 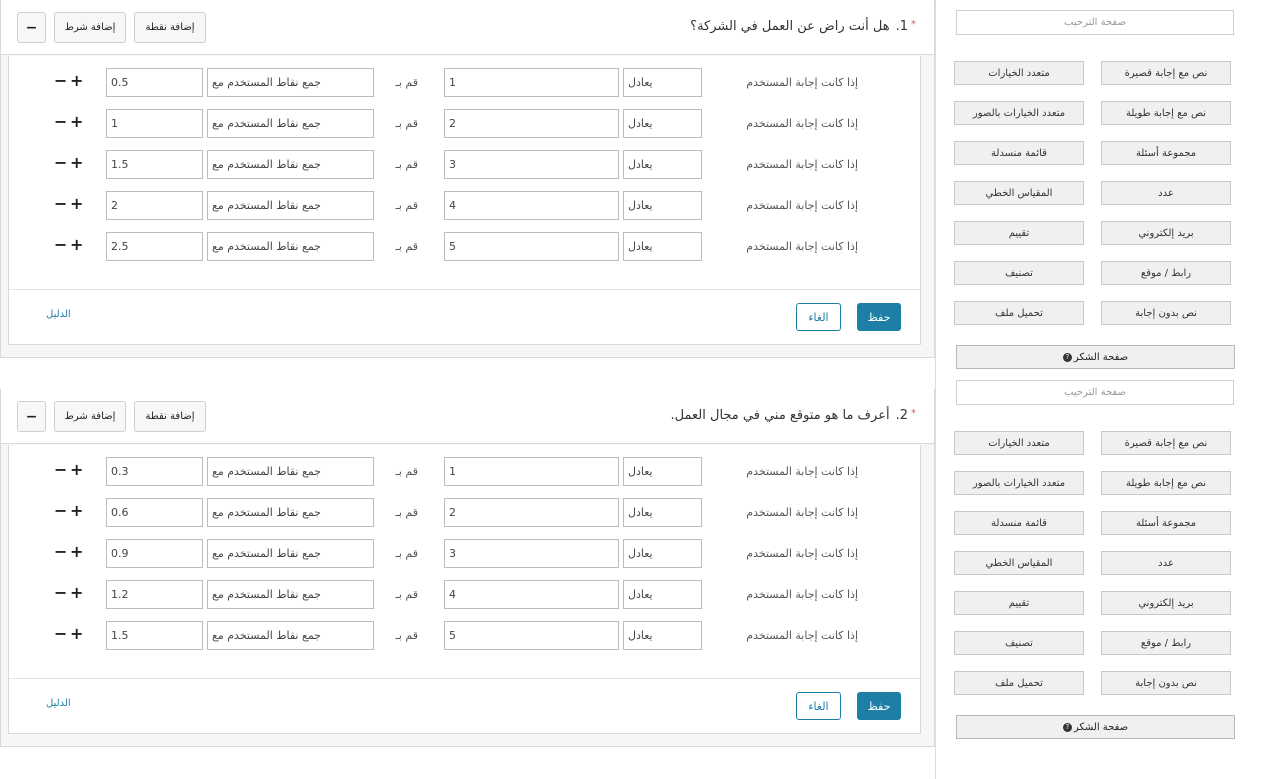 I want to click on points-input: 0.6, so click(x=154, y=512).